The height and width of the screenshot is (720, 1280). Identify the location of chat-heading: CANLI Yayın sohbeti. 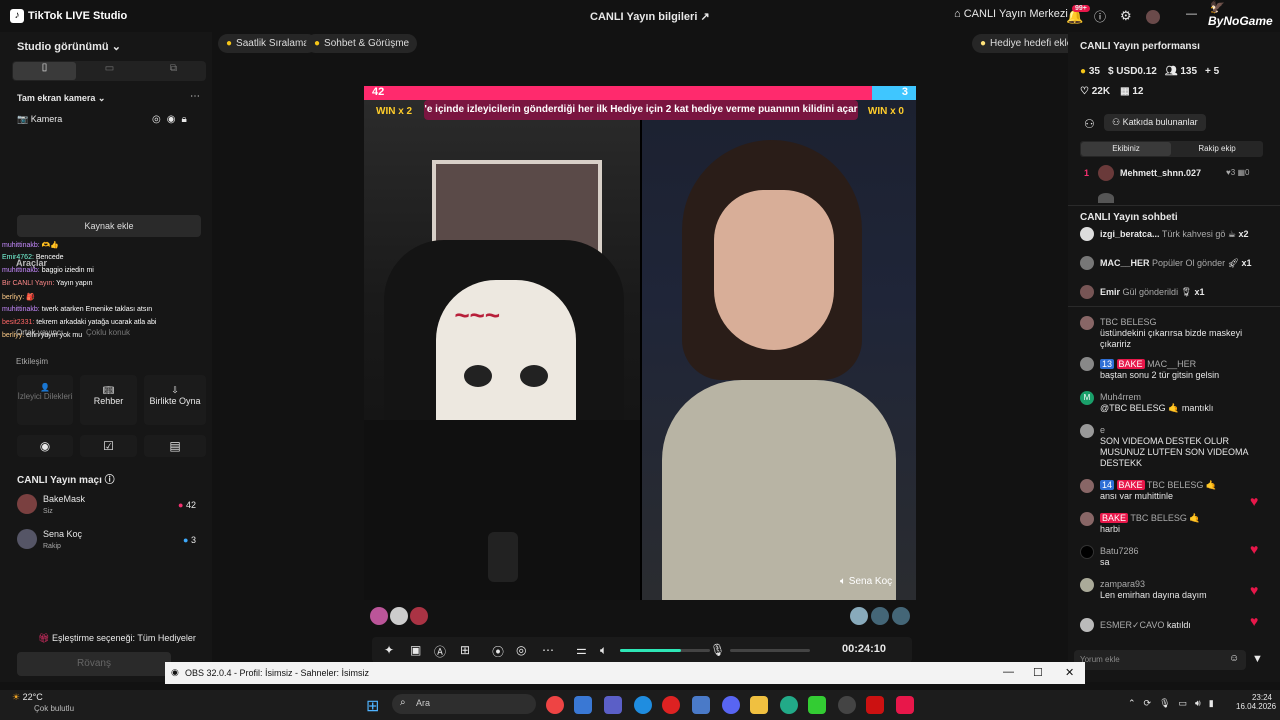
(1129, 217).